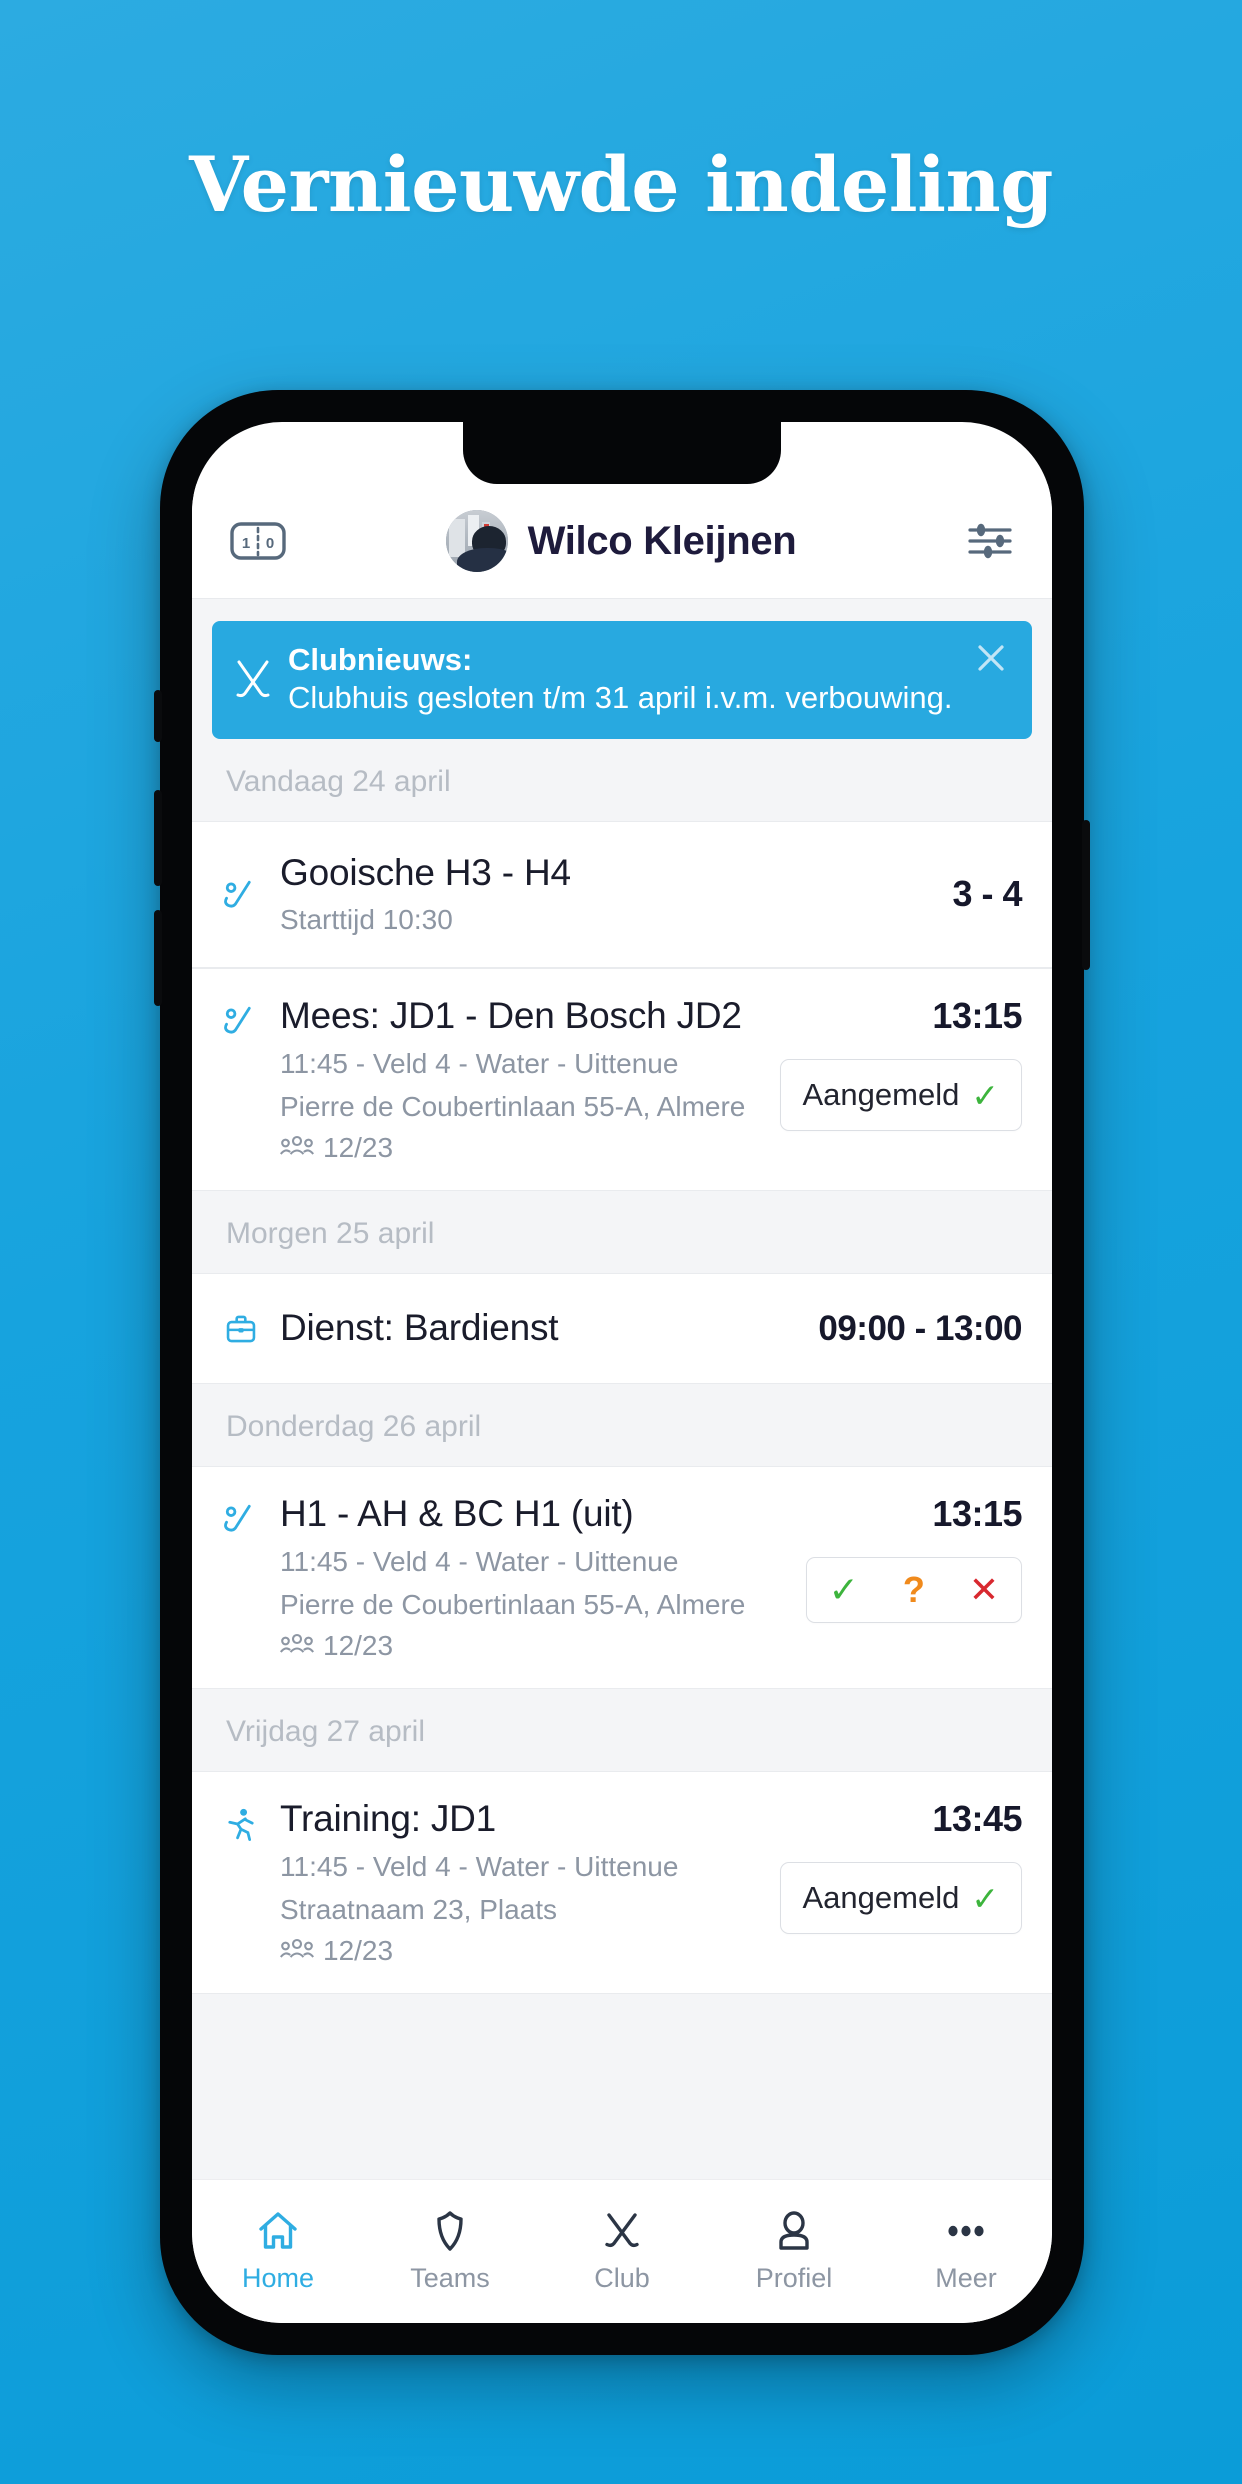 Image resolution: width=1242 pixels, height=2484 pixels. I want to click on day-header: Morgen 25 april, so click(622, 1232).